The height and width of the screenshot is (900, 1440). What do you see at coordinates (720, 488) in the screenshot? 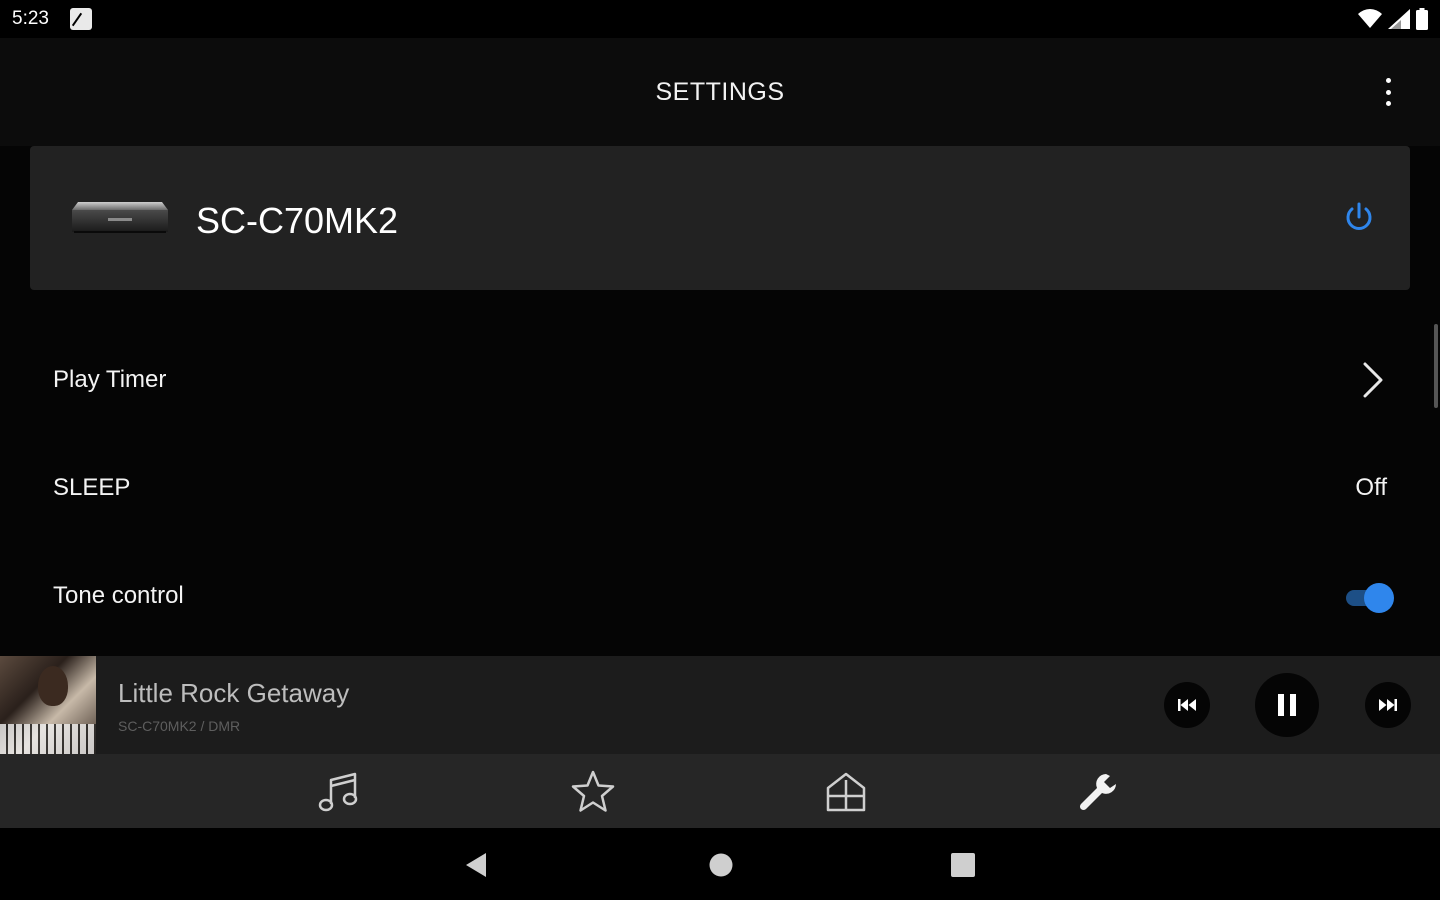
I see `setting-sleep: SLEEP Off` at bounding box center [720, 488].